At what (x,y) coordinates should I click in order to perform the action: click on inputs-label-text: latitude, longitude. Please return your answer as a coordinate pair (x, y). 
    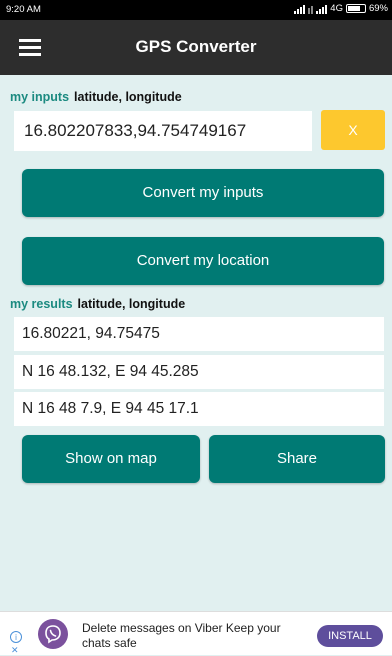
    Looking at the image, I should click on (128, 97).